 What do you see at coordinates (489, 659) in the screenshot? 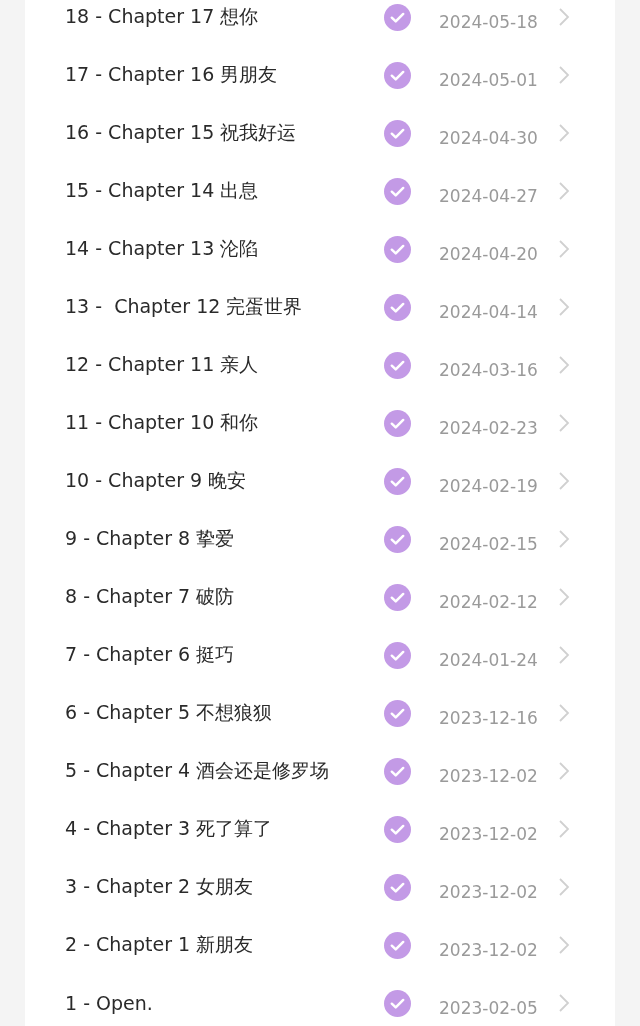
I see `chapter-date: 2024-01-24` at bounding box center [489, 659].